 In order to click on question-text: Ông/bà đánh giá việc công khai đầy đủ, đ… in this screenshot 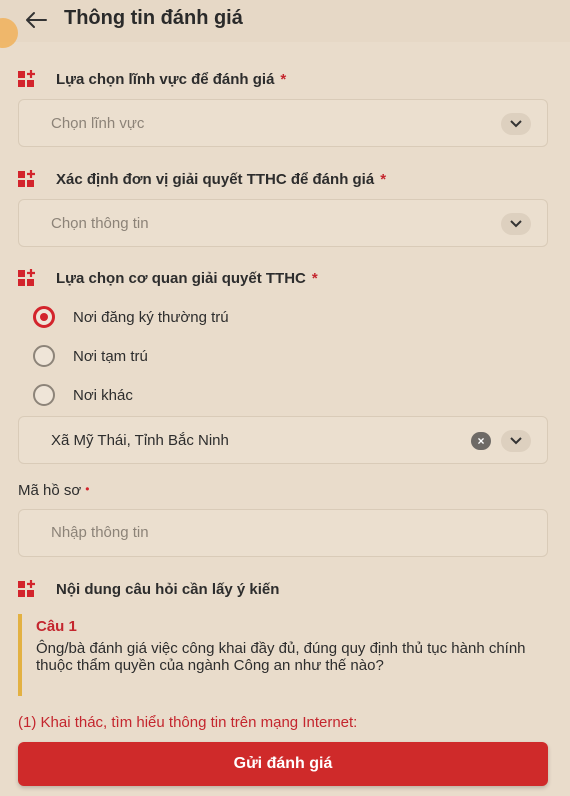, I will do `click(281, 657)`.